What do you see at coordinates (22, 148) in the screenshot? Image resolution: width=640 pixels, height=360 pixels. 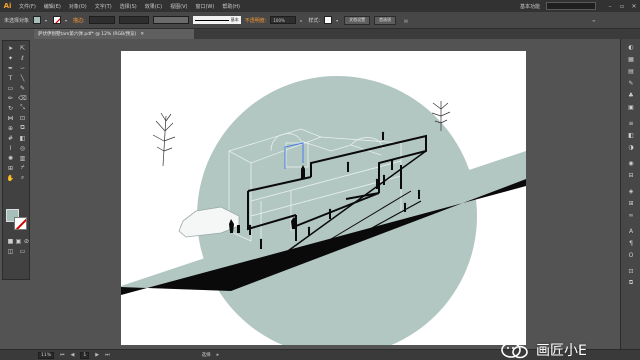 I see `blend-tool-icon: ◎` at bounding box center [22, 148].